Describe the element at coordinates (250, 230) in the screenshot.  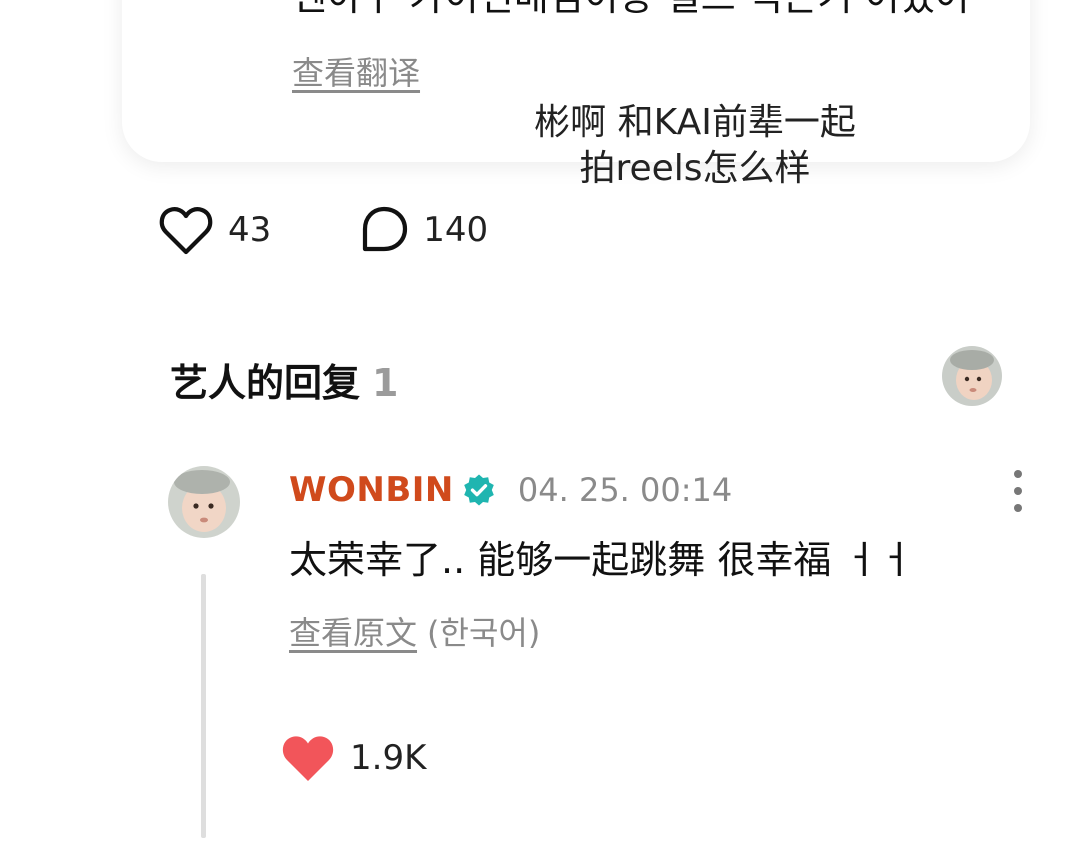
I see `like-count: 43` at that location.